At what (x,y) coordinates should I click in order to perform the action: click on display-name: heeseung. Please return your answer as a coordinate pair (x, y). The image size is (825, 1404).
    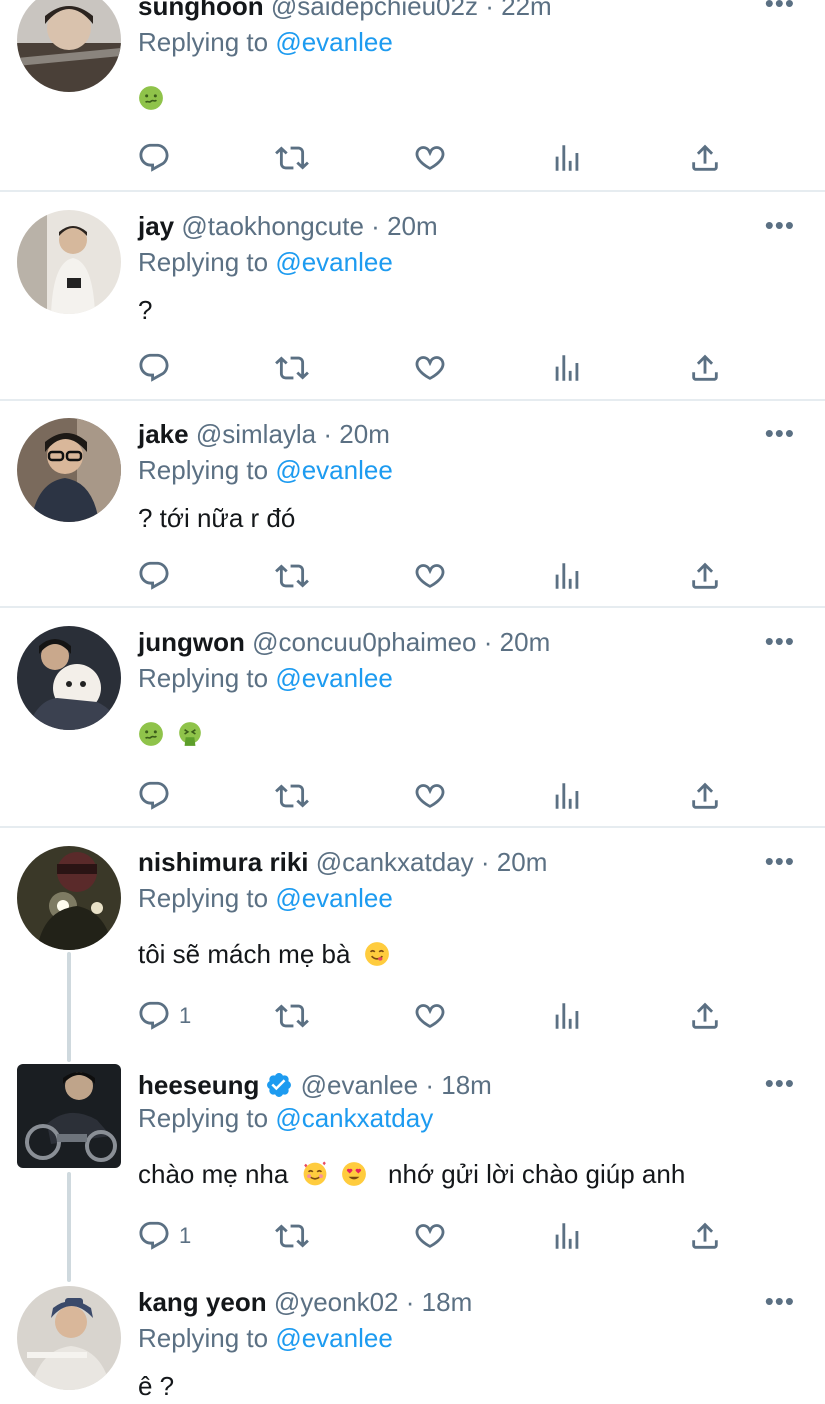
    Looking at the image, I should click on (198, 1085).